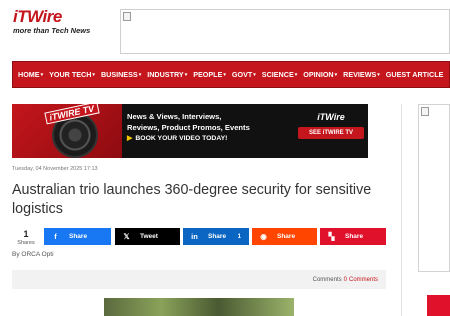  I want to click on nav-item-business: BUSINESS ▾, so click(121, 74).